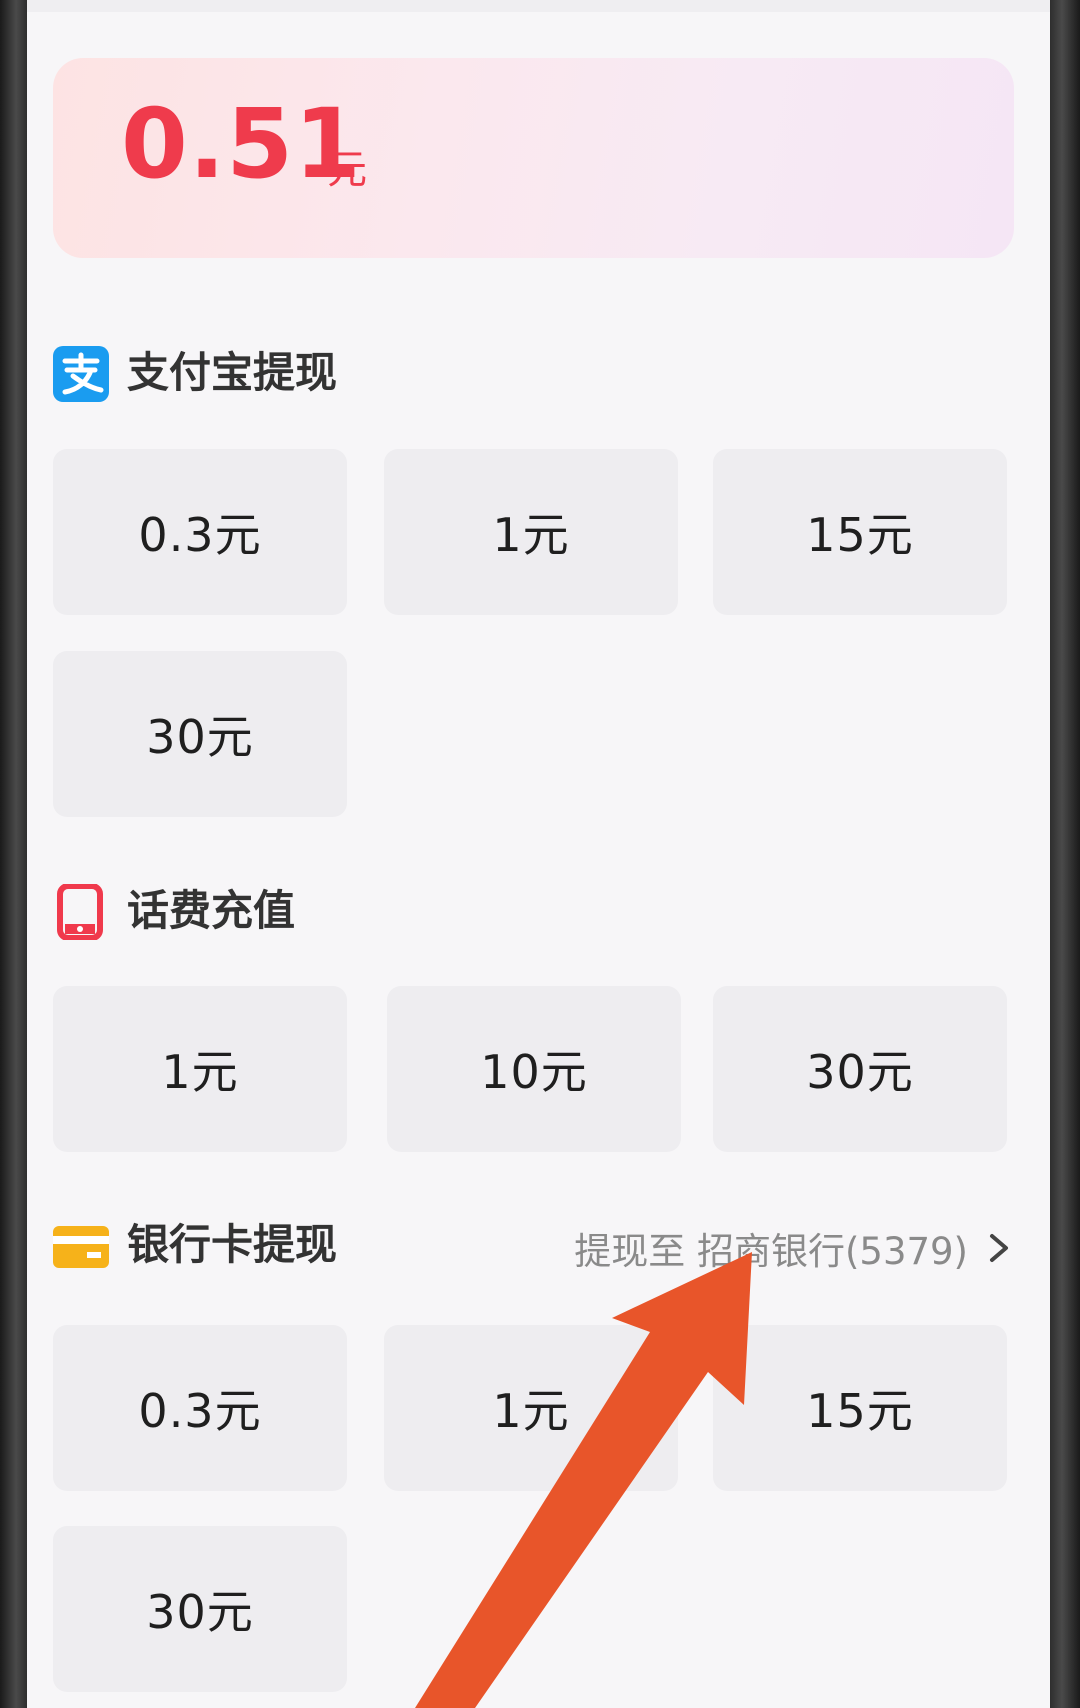 Image resolution: width=1080 pixels, height=1708 pixels. What do you see at coordinates (531, 1408) in the screenshot?
I see `bank-option: 1元` at bounding box center [531, 1408].